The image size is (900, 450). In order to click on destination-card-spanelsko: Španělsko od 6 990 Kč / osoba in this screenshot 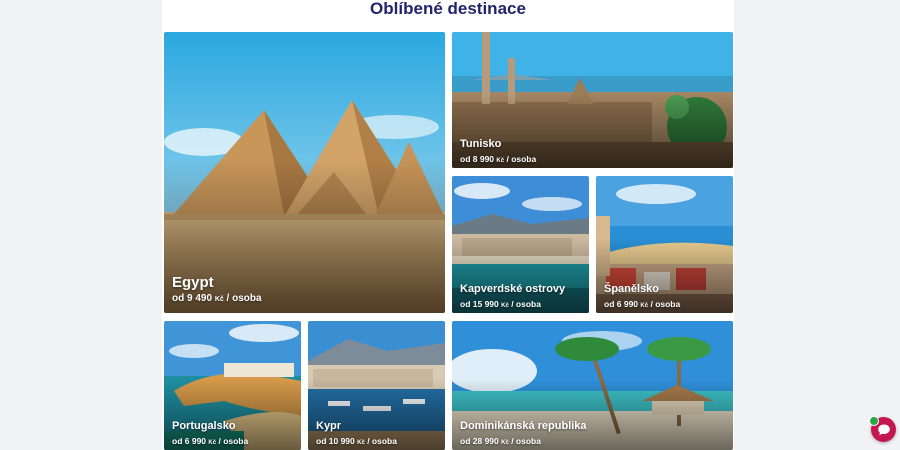, I will do `click(664, 244)`.